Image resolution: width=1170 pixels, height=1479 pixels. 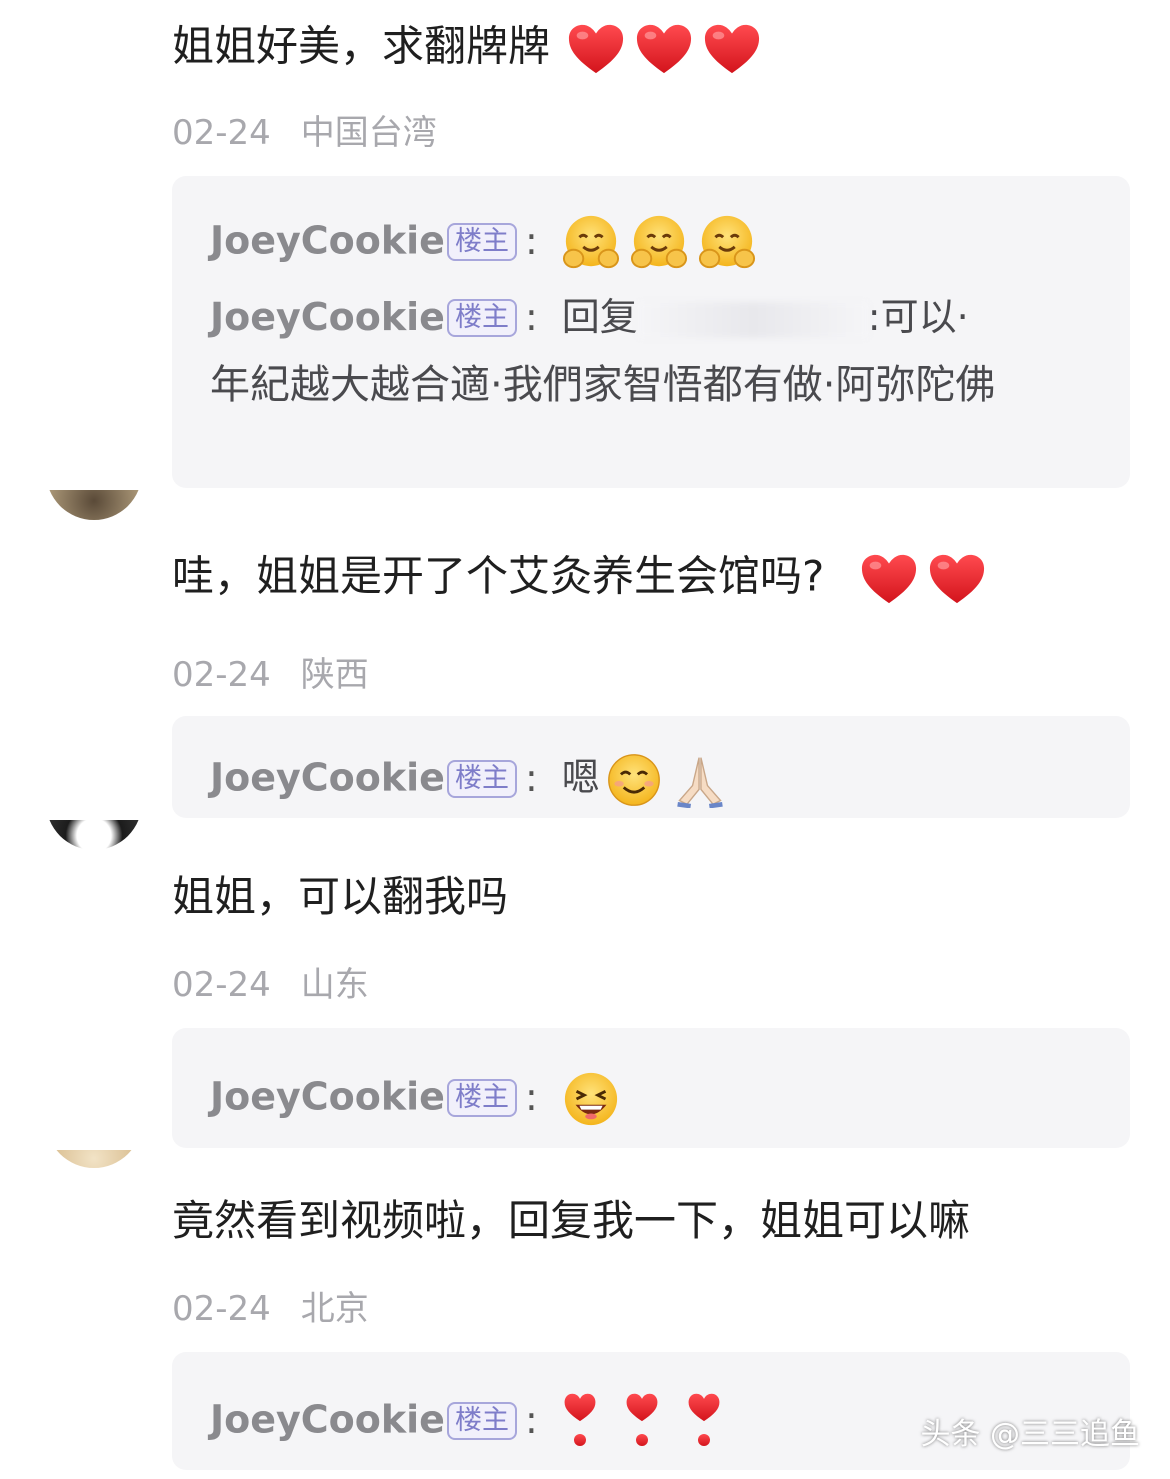 What do you see at coordinates (368, 133) in the screenshot?
I see `comment-location: 中国台湾` at bounding box center [368, 133].